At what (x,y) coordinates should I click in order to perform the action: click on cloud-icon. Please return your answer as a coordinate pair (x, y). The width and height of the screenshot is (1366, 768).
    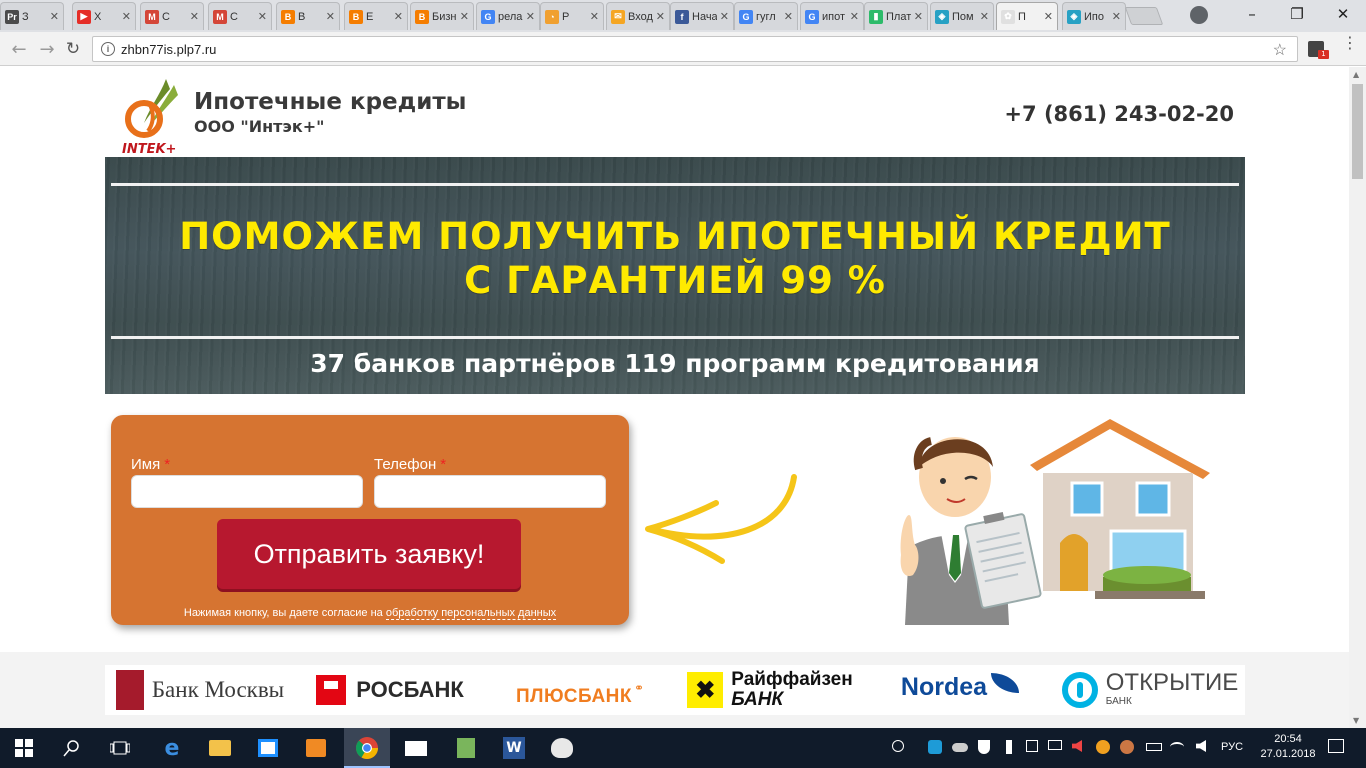
    Looking at the image, I should click on (960, 747).